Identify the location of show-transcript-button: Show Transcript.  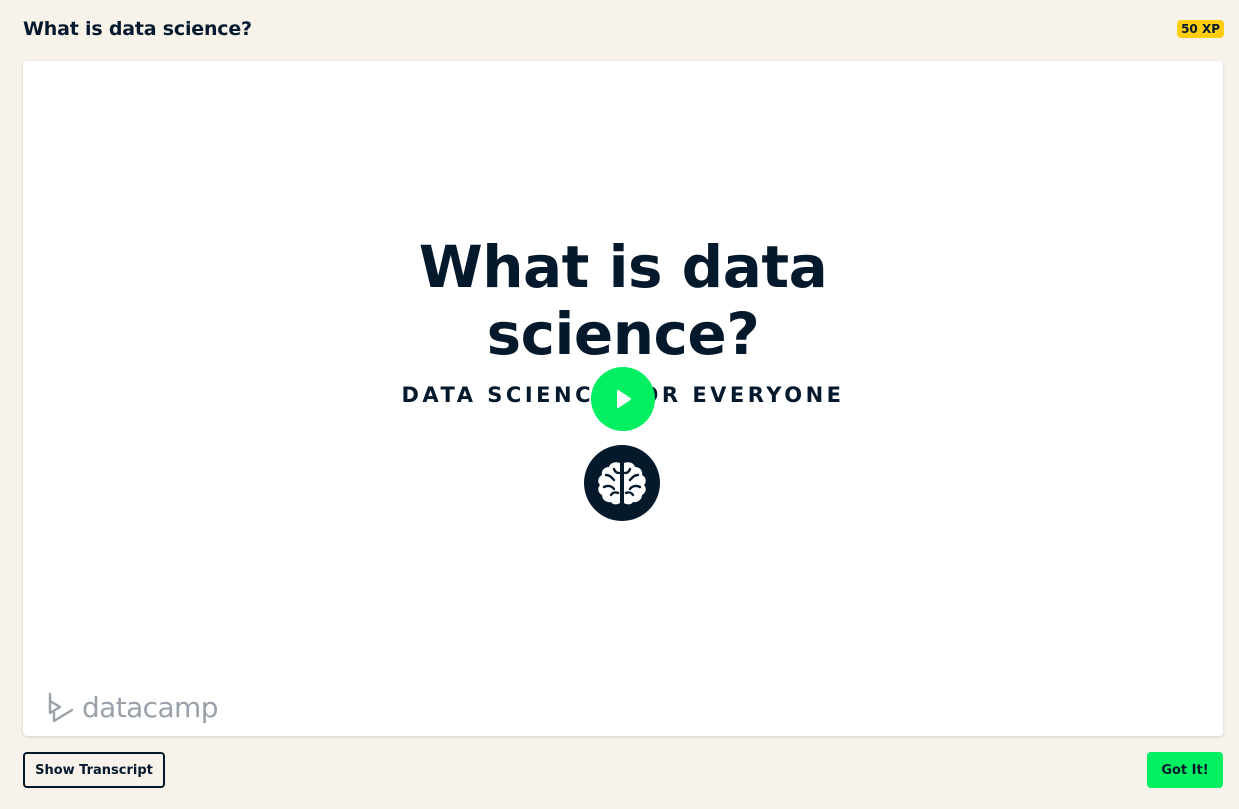
(94, 770).